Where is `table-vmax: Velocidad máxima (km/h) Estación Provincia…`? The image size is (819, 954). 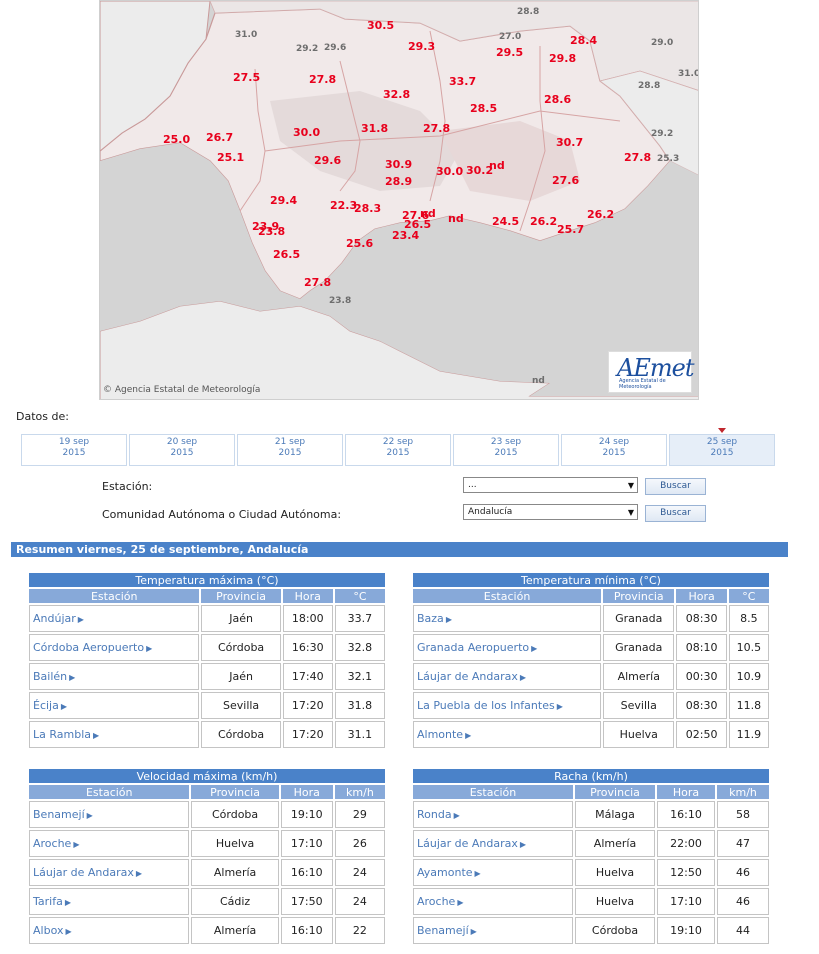
table-vmax: Velocidad máxima (km/h) Estación Provincia… is located at coordinates (207, 856).